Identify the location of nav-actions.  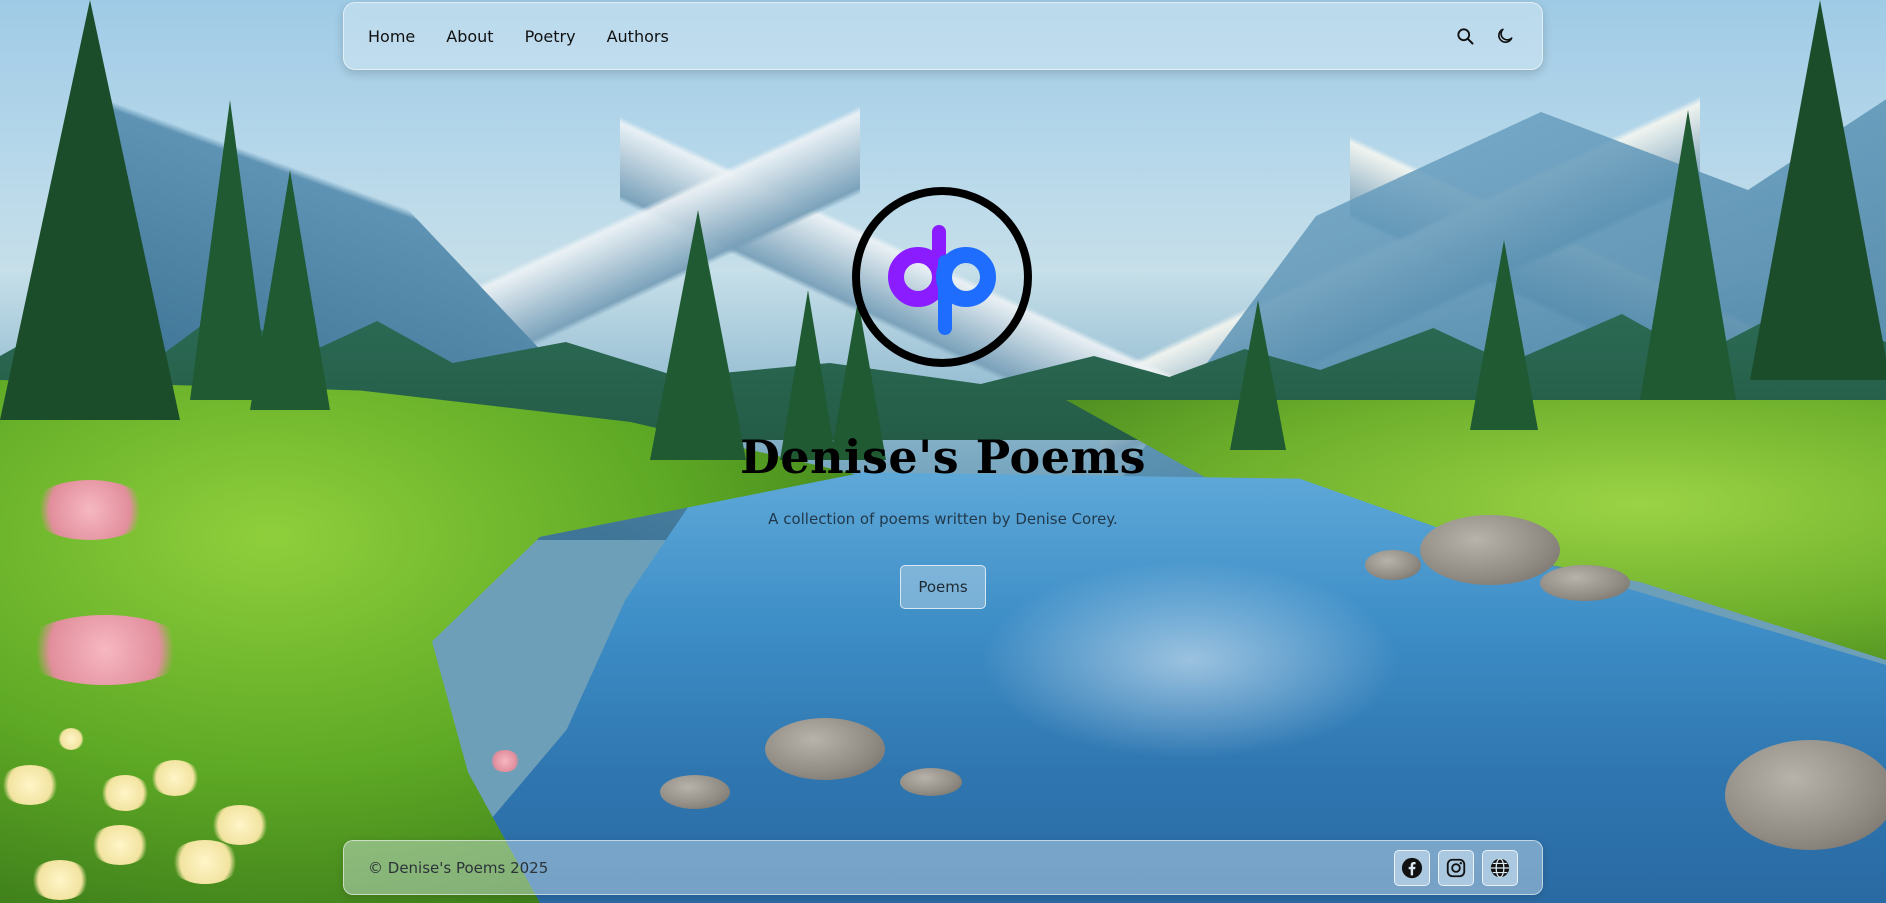
(1485, 36).